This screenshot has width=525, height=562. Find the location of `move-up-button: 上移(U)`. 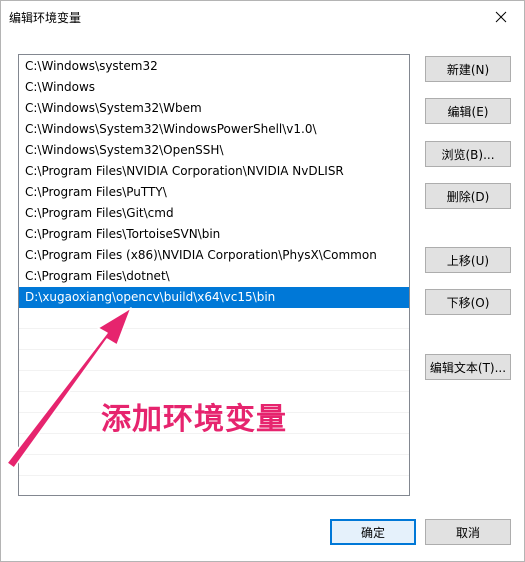

move-up-button: 上移(U) is located at coordinates (468, 260).